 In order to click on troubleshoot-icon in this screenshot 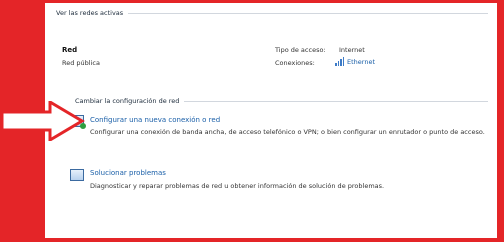, I will do `click(77, 175)`.